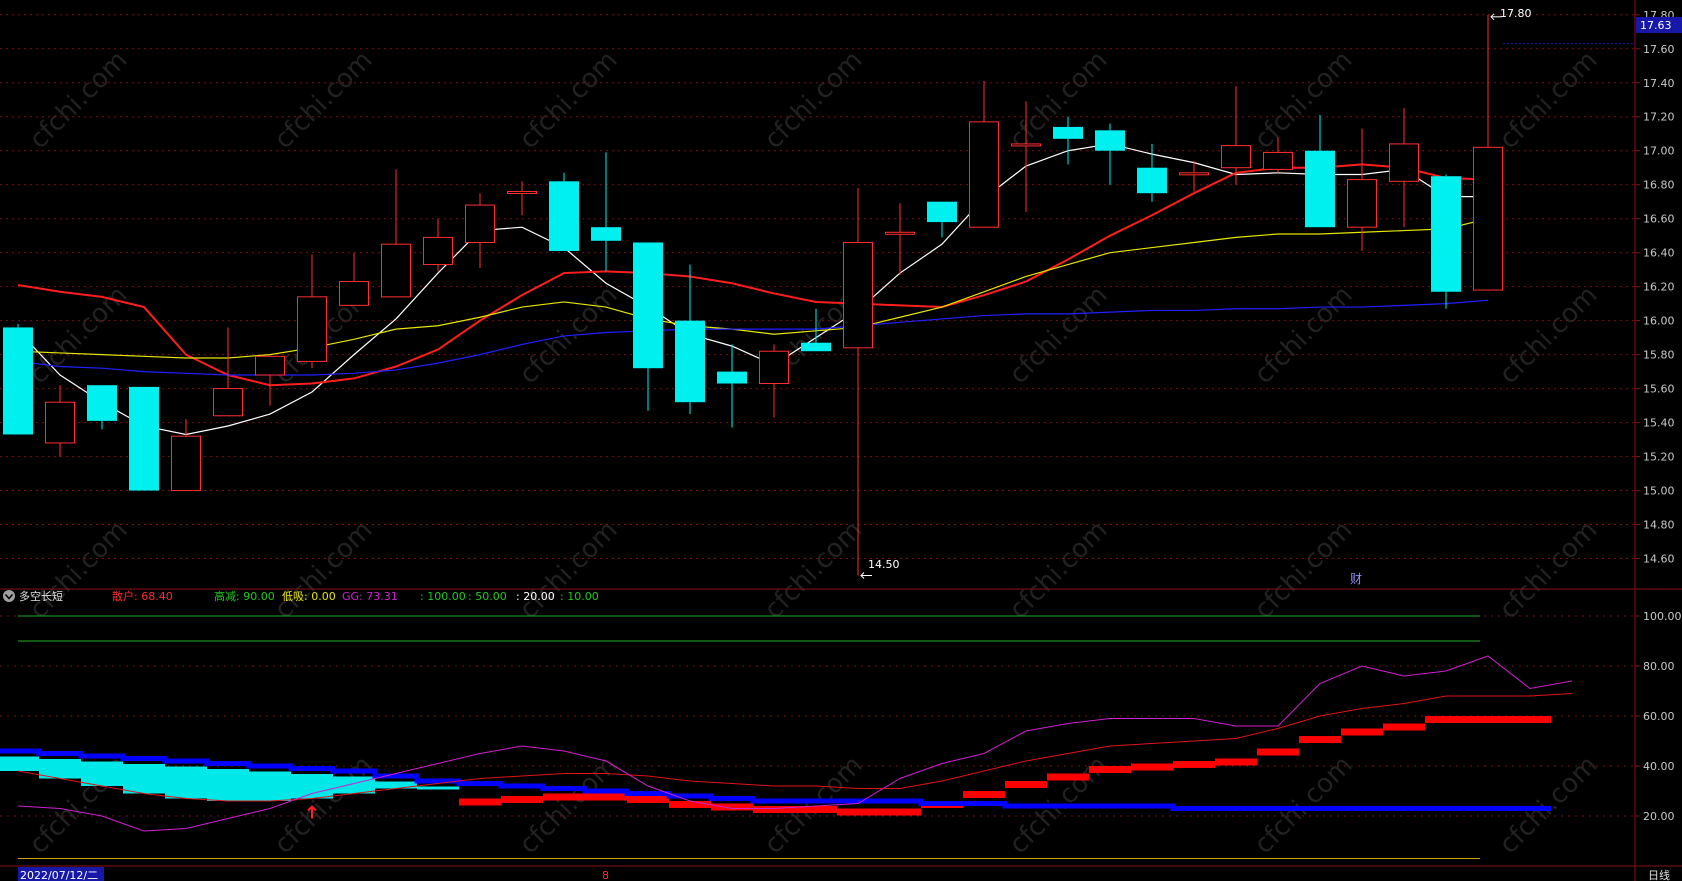 This screenshot has height=881, width=1682. Describe the element at coordinates (1659, 117) in the screenshot. I see `price-tick-label: 17.20` at that location.